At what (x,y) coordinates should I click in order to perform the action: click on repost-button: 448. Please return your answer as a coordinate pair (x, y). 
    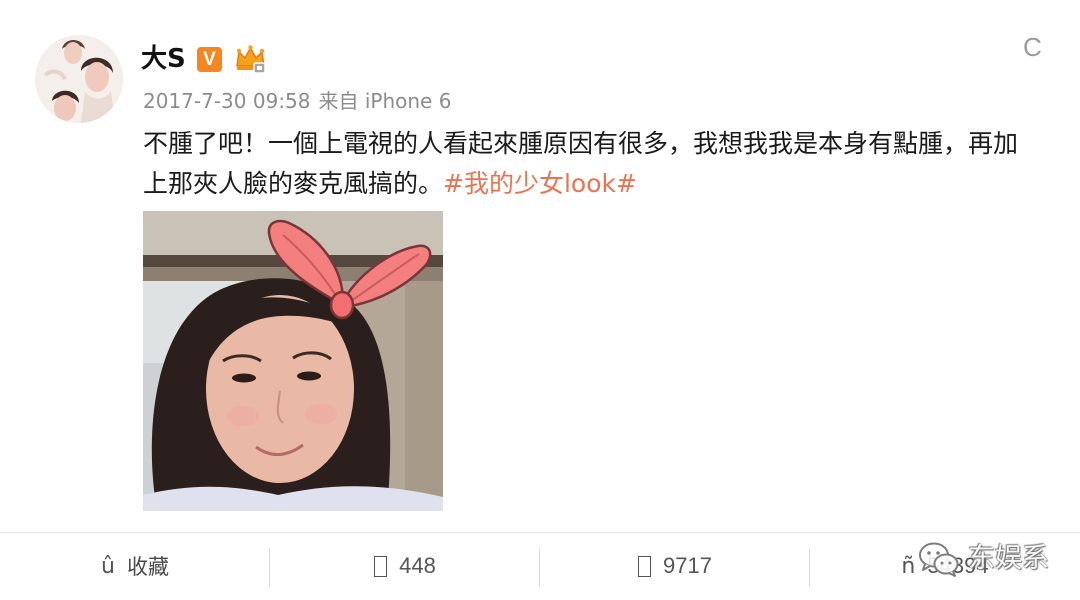
    Looking at the image, I should click on (405, 566).